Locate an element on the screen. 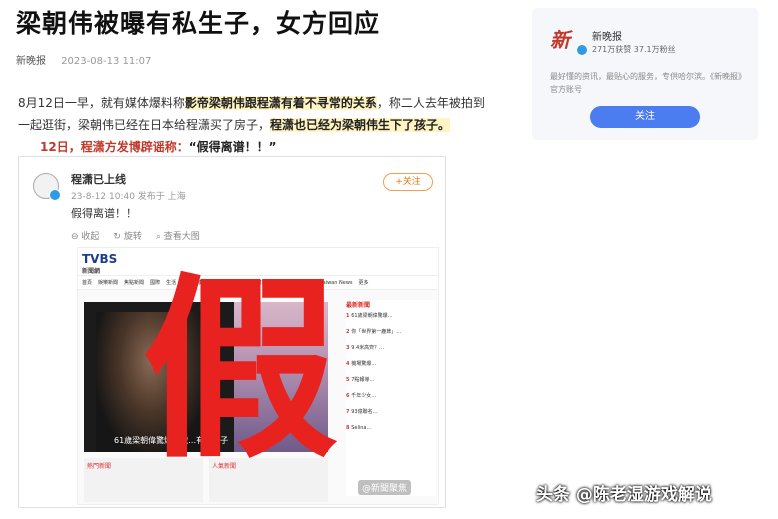 This screenshot has width=778, height=519. side-heading: 最新新聞 is located at coordinates (358, 305).